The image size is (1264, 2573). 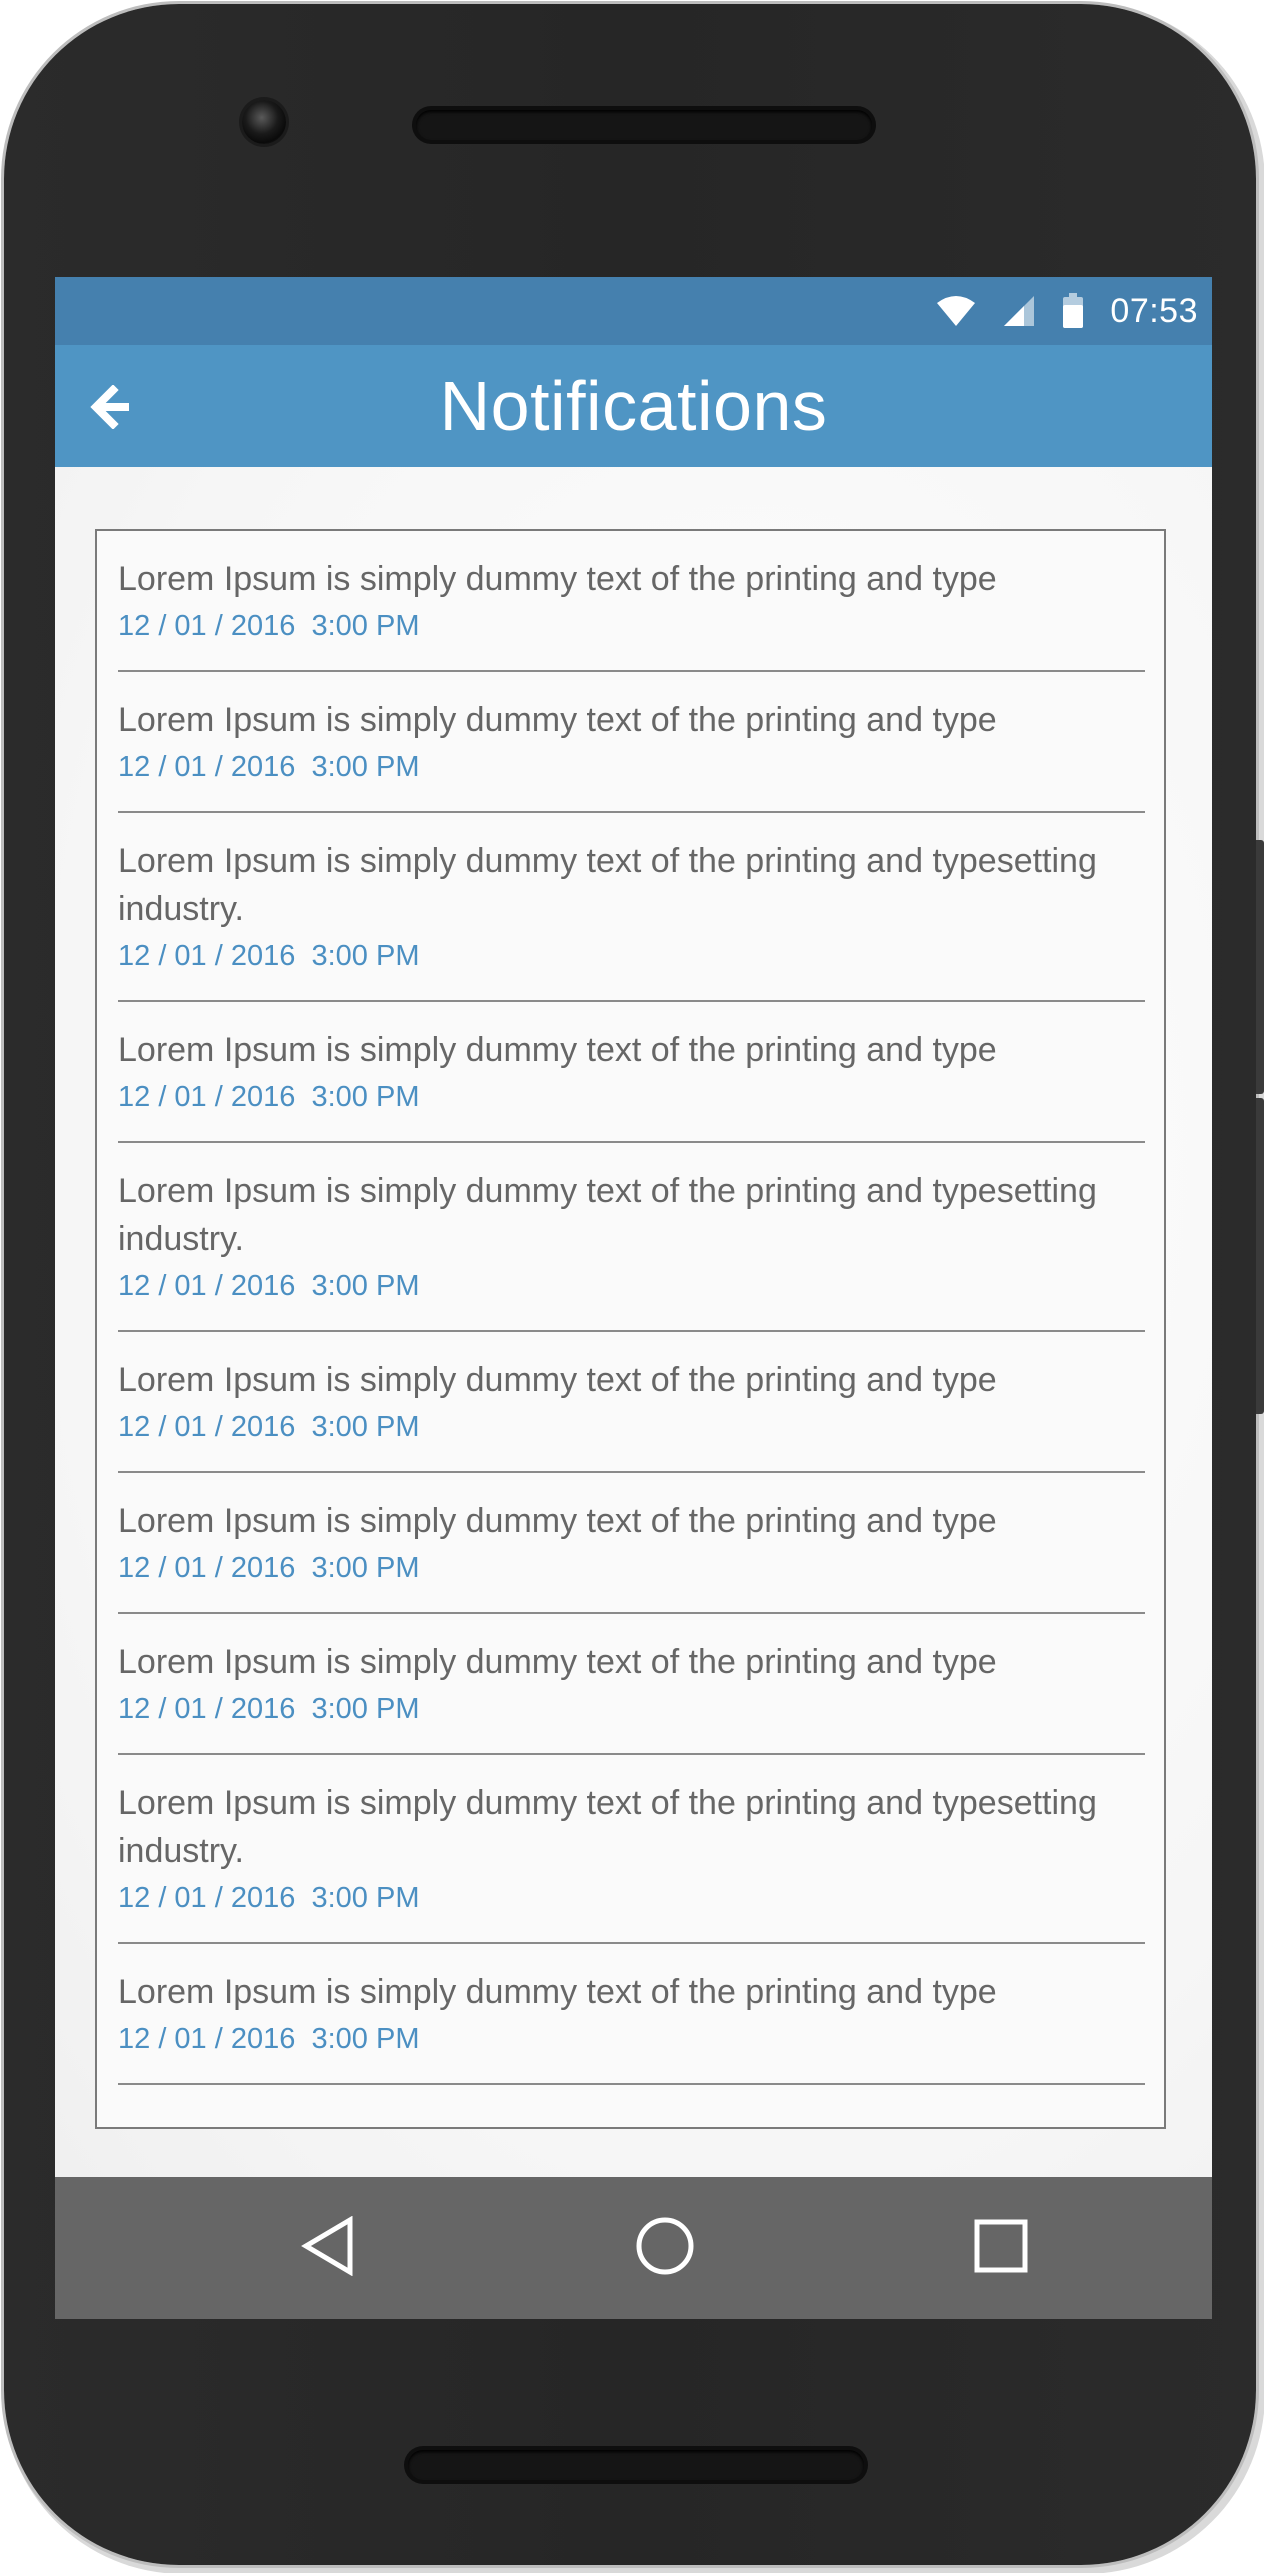 What do you see at coordinates (1260, 967) in the screenshot?
I see `volume-button` at bounding box center [1260, 967].